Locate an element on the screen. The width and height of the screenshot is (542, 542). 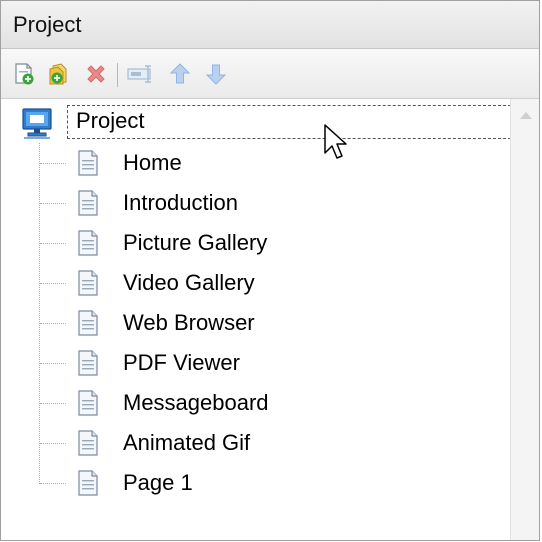
tree-item-label: Video Gallery is located at coordinates (189, 282).